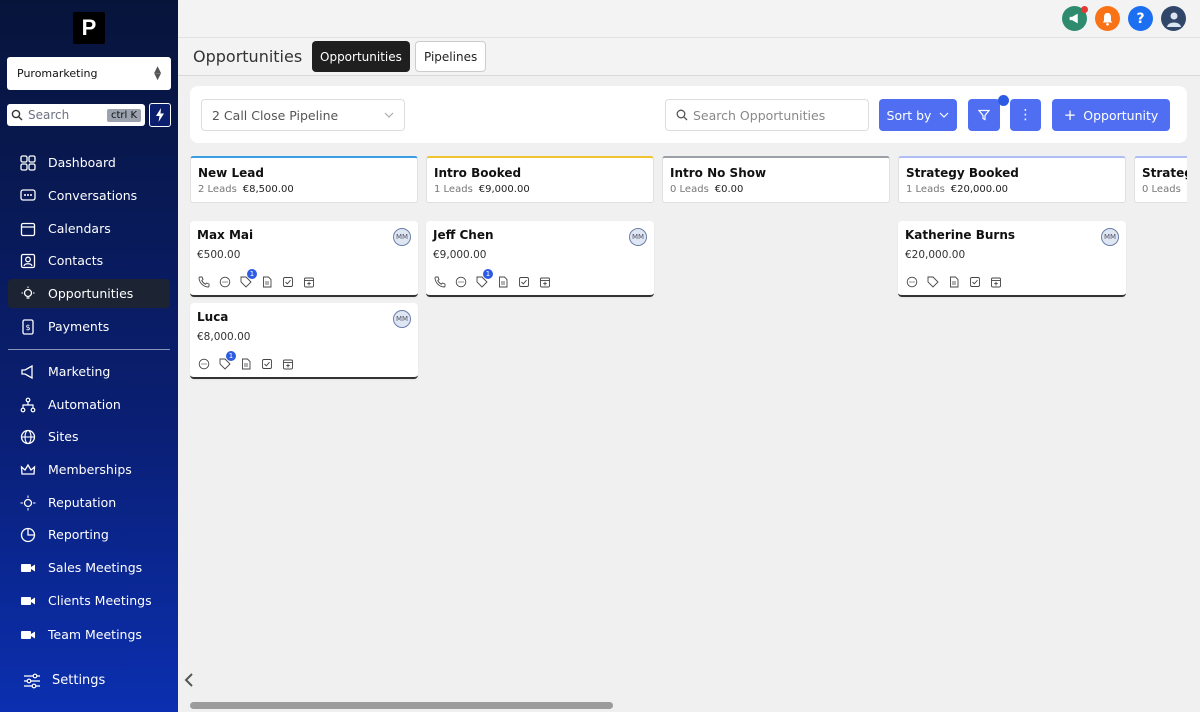 Image resolution: width=1200 pixels, height=712 pixels. Describe the element at coordinates (504, 189) in the screenshot. I see `stage-amount: €9,000.00` at that location.